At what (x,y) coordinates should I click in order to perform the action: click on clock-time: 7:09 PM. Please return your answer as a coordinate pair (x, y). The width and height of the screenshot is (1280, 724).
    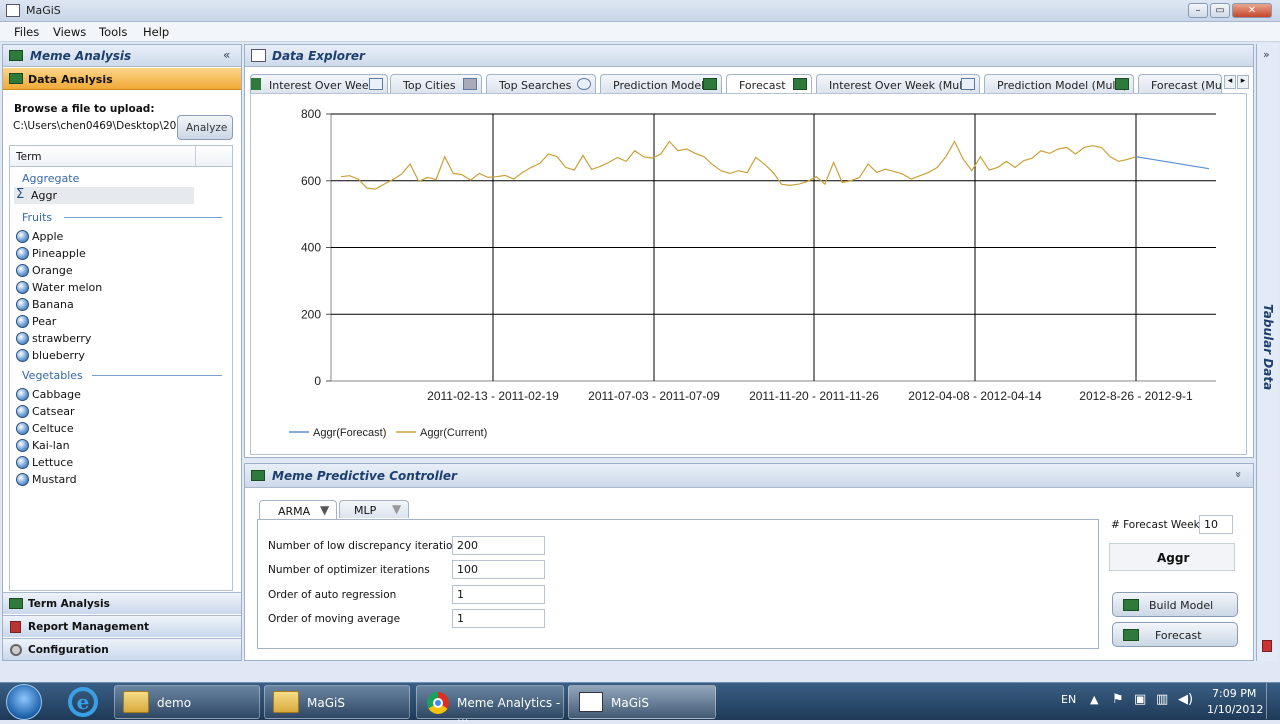
    Looking at the image, I should click on (1234, 693).